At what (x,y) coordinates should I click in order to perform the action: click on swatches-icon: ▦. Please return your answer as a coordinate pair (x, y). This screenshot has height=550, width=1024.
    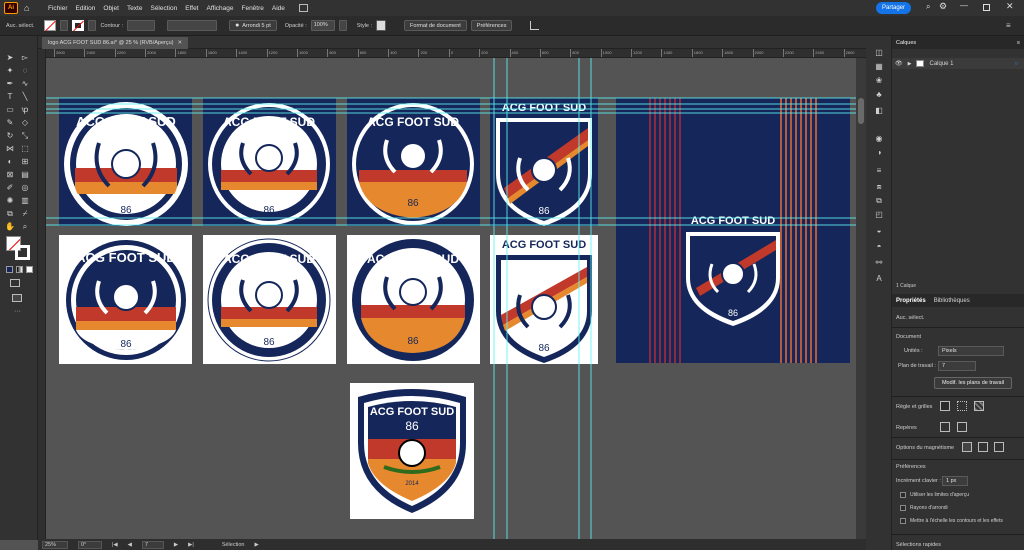
    Looking at the image, I should click on (879, 67).